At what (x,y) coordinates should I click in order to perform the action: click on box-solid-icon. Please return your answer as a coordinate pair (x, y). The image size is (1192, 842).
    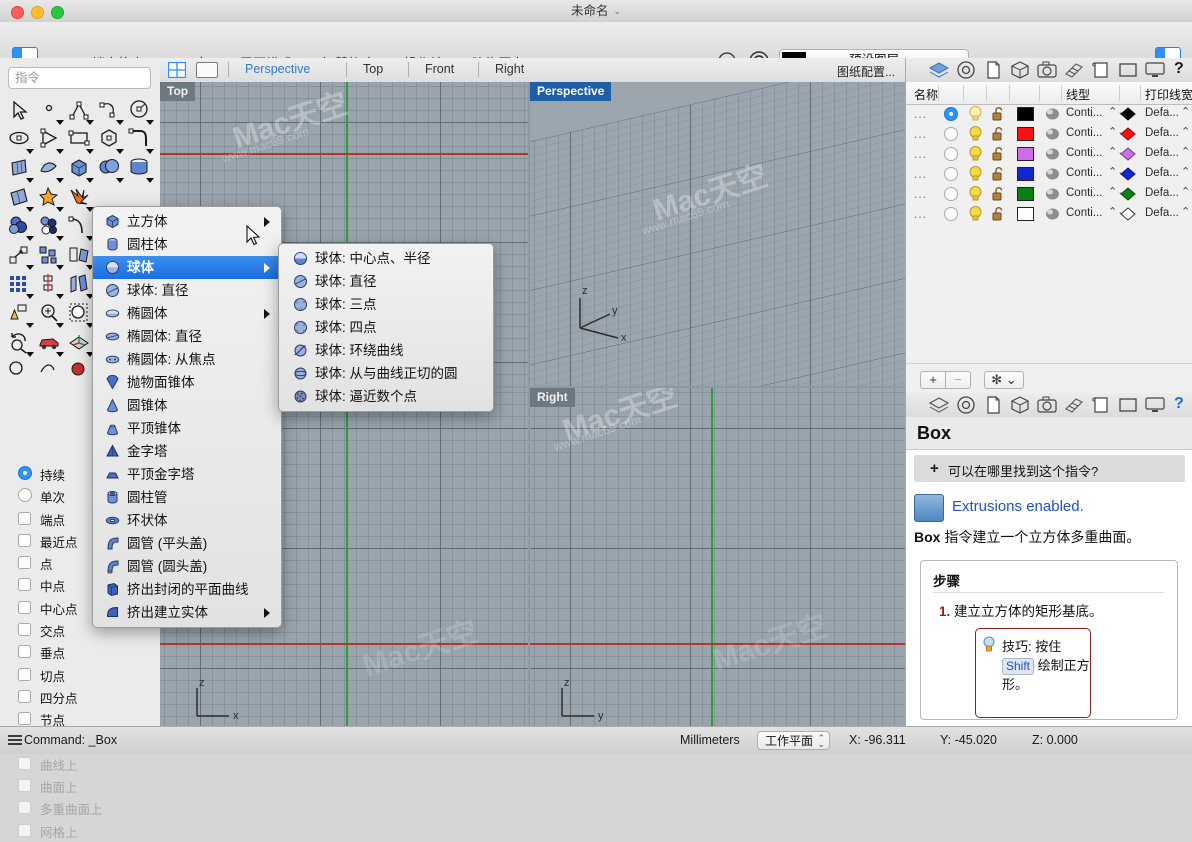
    Looking at the image, I should click on (81, 169).